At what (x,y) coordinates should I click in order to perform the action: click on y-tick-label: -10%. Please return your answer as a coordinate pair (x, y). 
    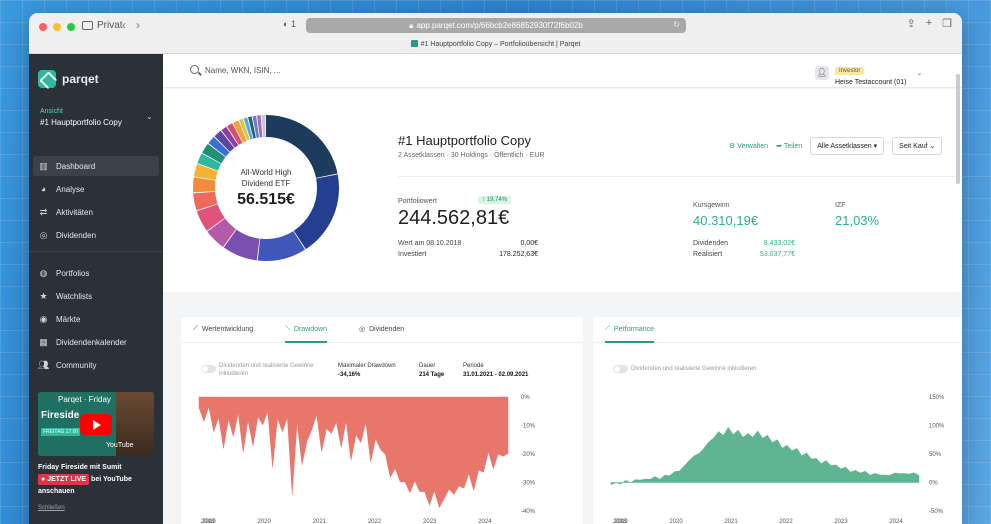
    Looking at the image, I should click on (528, 427).